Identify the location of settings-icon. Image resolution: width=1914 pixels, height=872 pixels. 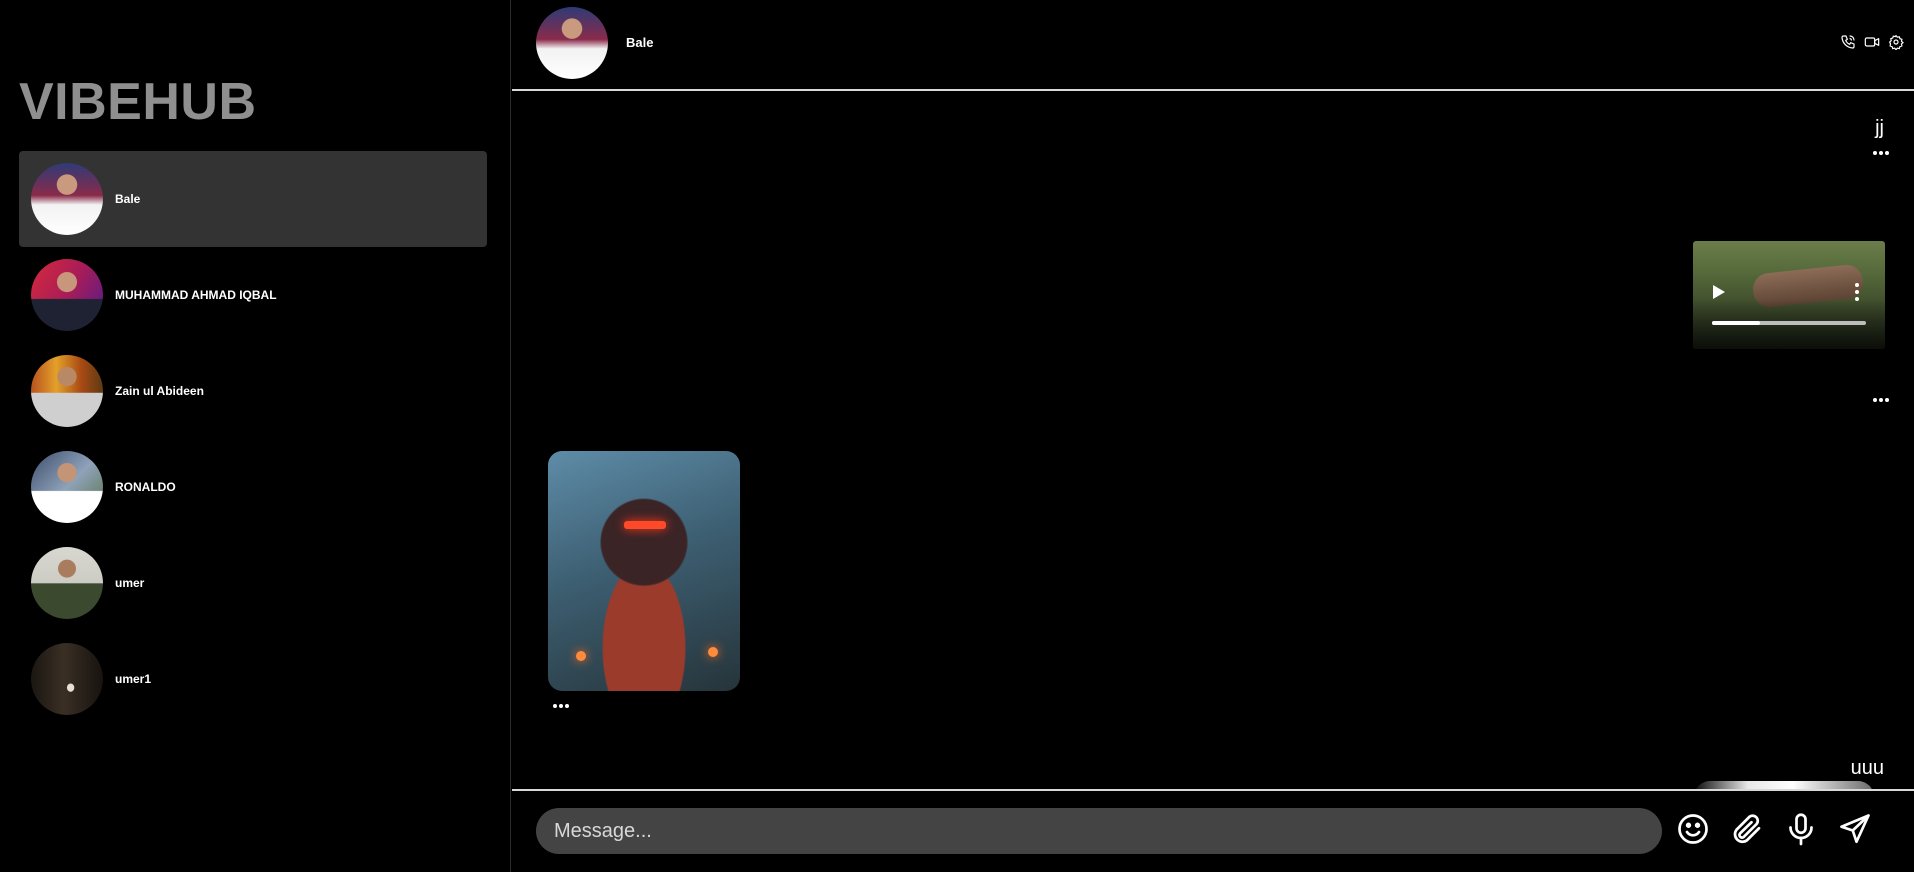
(1896, 42).